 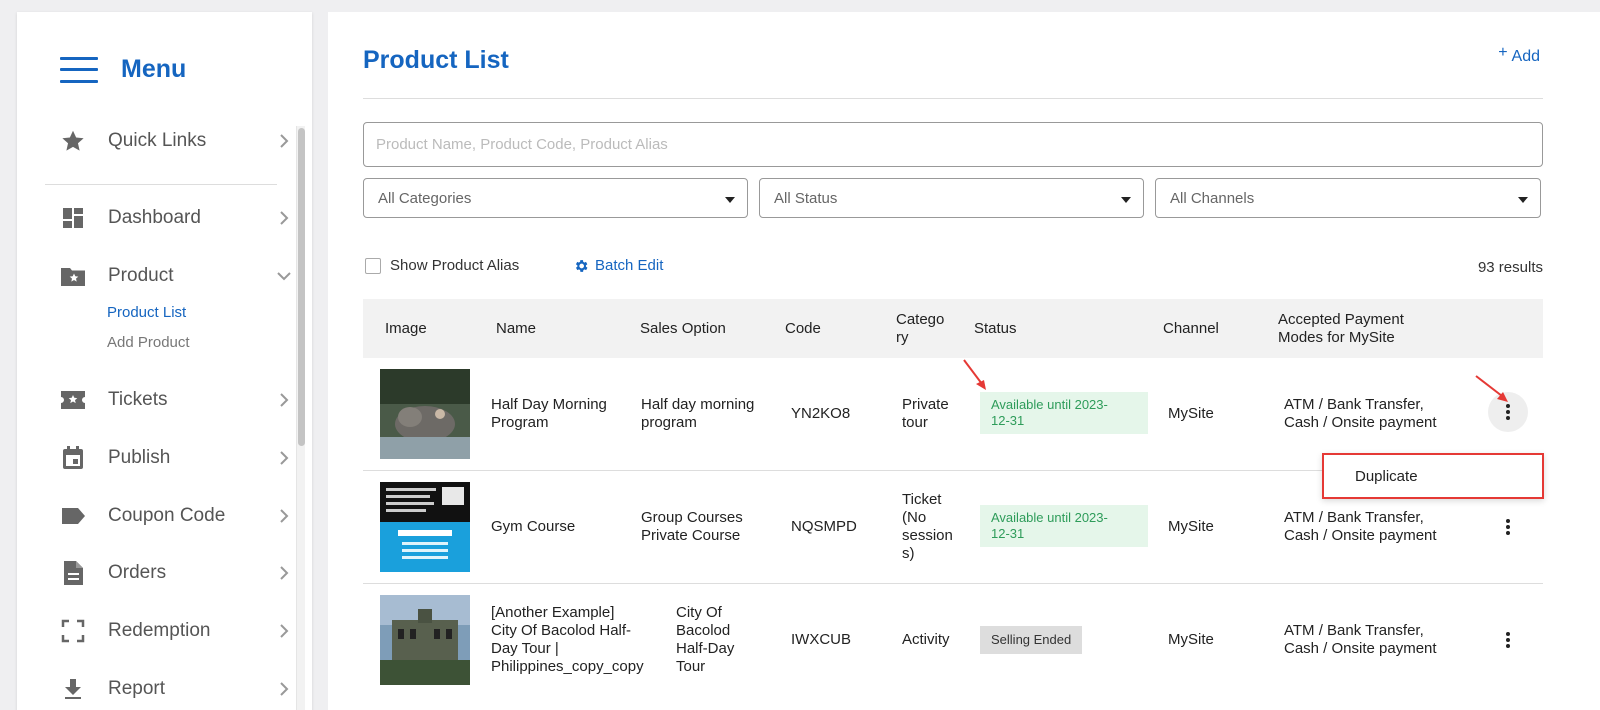 I want to click on sidebar-item-label: Tickets, so click(x=138, y=399).